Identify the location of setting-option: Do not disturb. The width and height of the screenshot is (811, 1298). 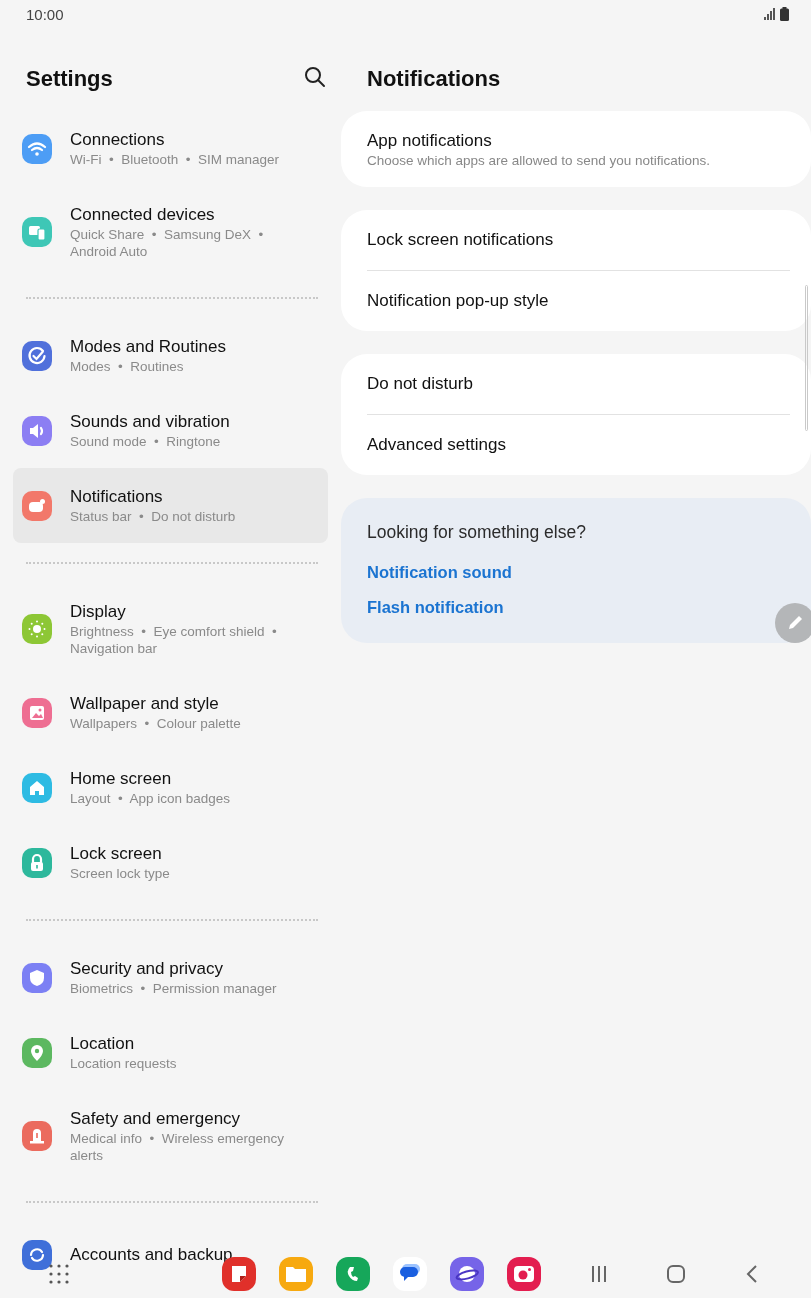
(578, 384).